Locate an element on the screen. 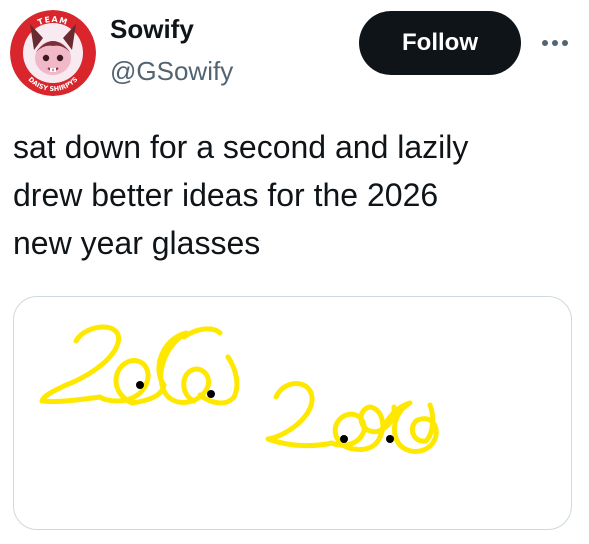 This screenshot has width=589, height=544. tweet-text-line: drew better ideas for the 2026 is located at coordinates (226, 195).